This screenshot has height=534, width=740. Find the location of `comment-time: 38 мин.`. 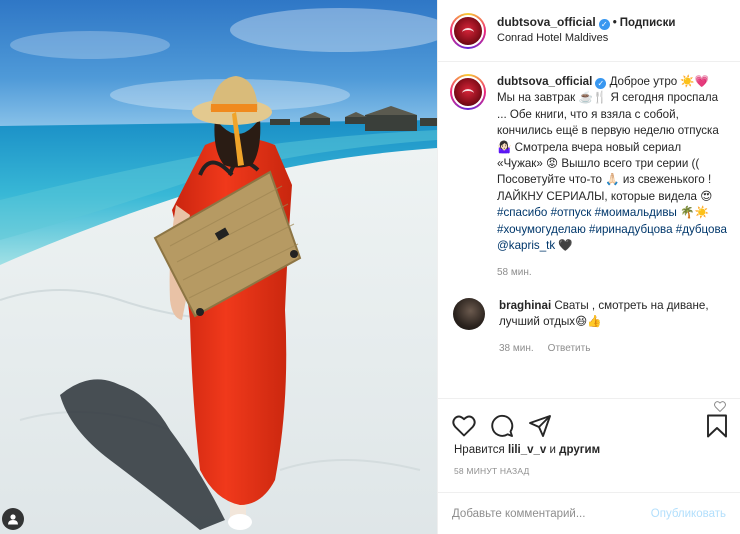

comment-time: 38 мин. is located at coordinates (516, 348).